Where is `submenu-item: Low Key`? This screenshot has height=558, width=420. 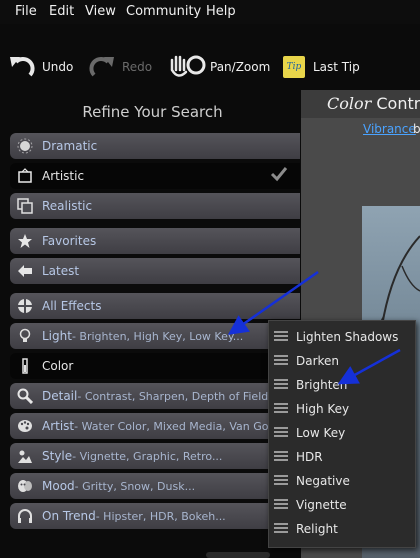 submenu-item: Low Key is located at coordinates (342, 433).